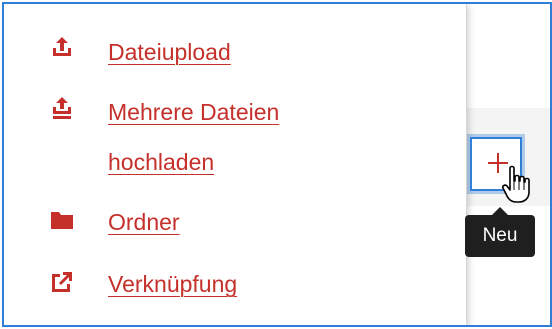 The width and height of the screenshot is (552, 329). Describe the element at coordinates (235, 54) in the screenshot. I see `menu-item-file-upload: Dateiupload` at that location.